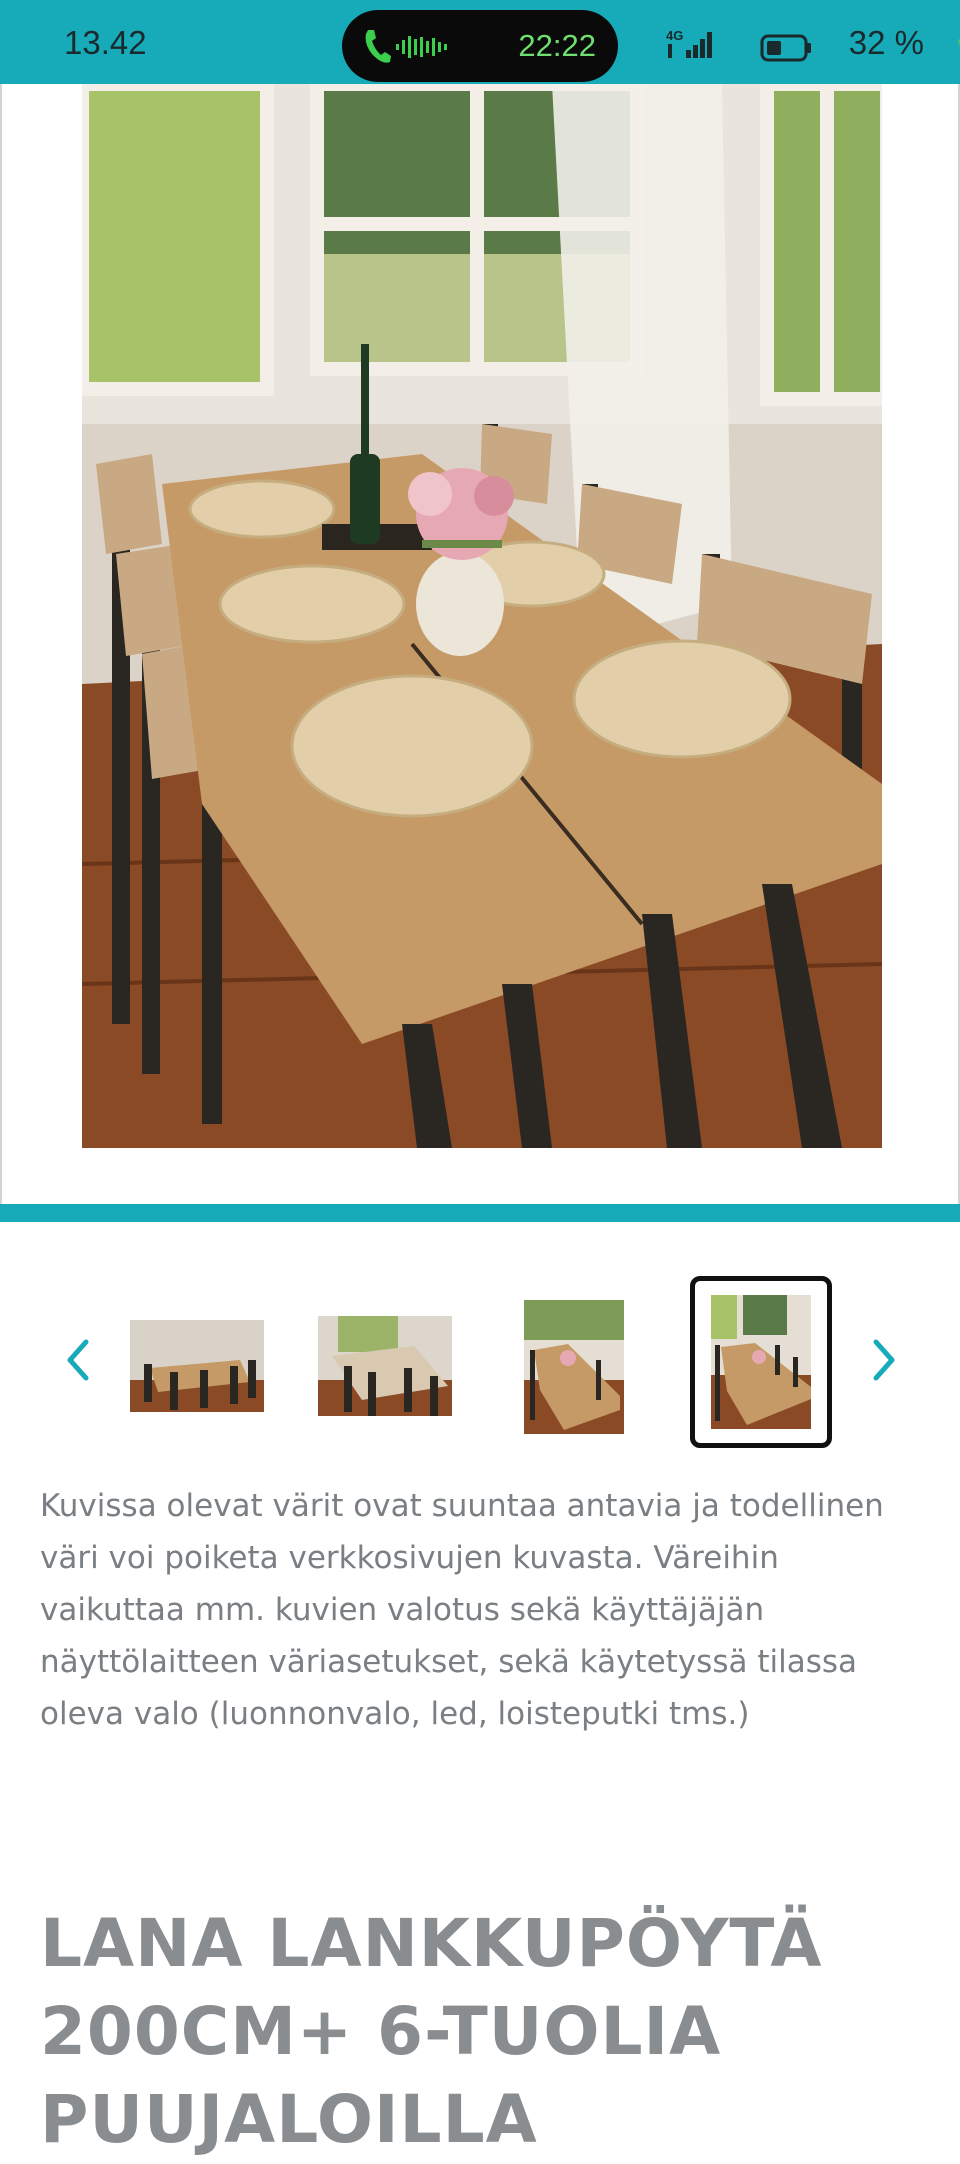  I want to click on thumbnail-4-selected, so click(761, 1362).